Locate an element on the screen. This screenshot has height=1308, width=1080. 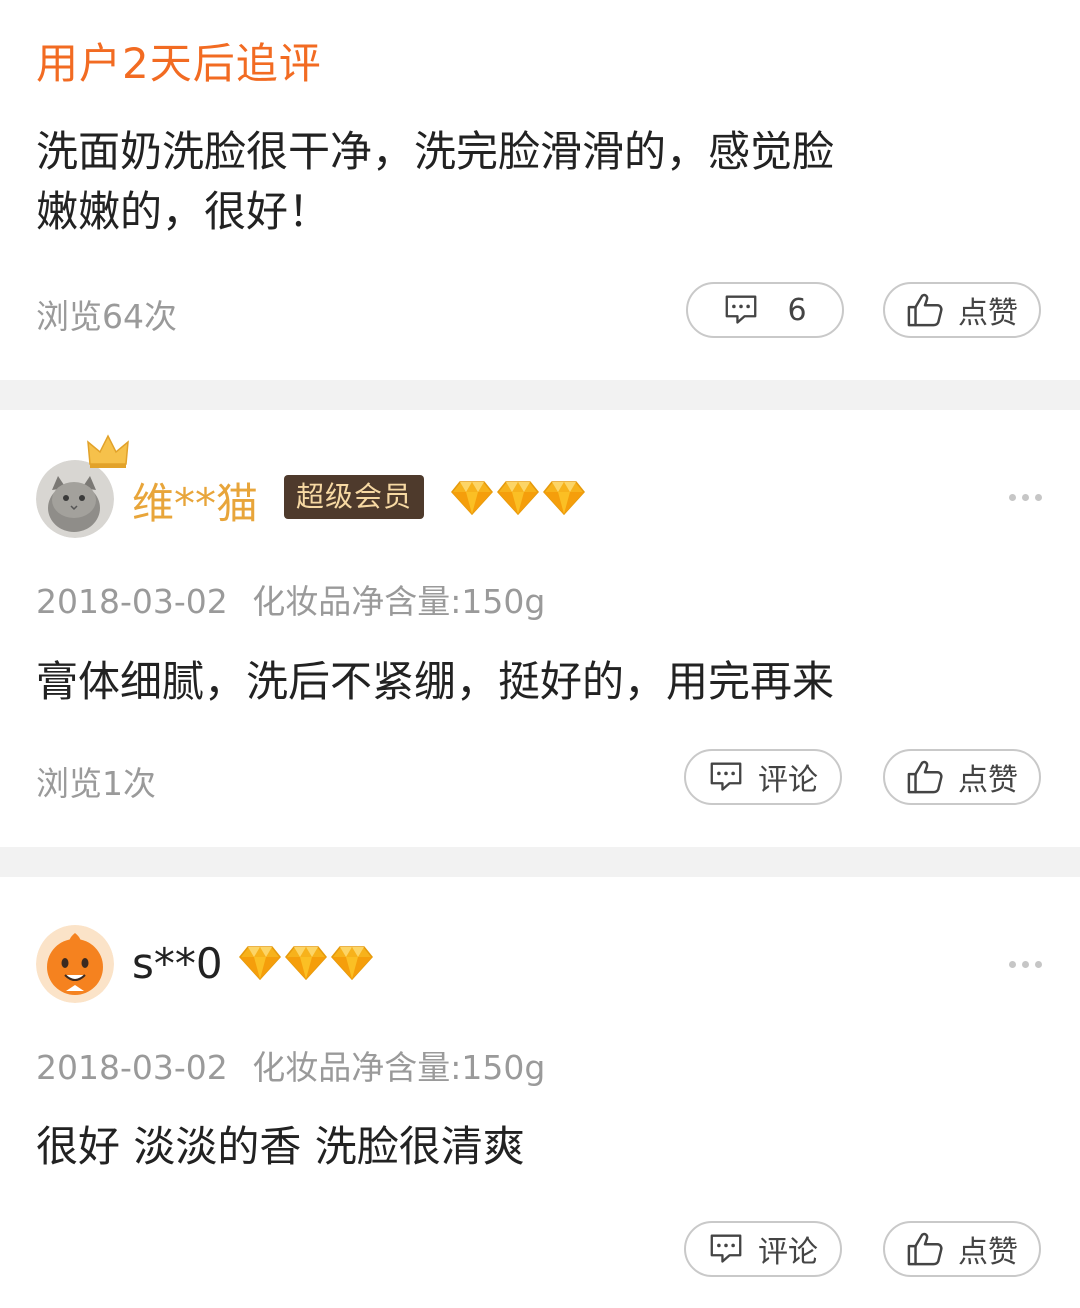
review-content: 很好 淡淡的香 洗脸很清爽 is located at coordinates (280, 1146).